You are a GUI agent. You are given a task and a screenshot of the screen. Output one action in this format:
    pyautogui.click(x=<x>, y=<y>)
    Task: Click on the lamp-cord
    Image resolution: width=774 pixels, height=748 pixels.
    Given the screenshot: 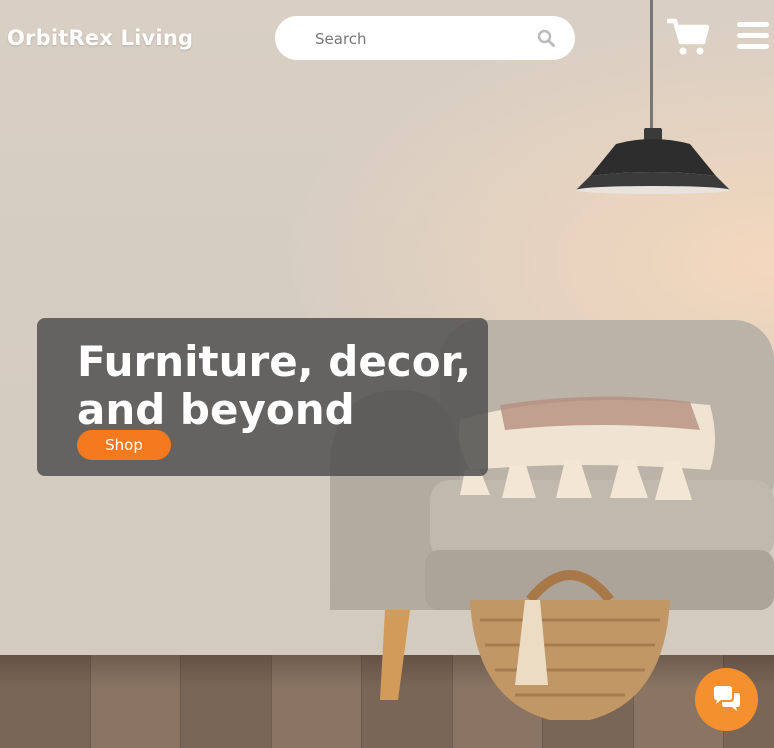 What is the action you would take?
    pyautogui.click(x=651, y=65)
    